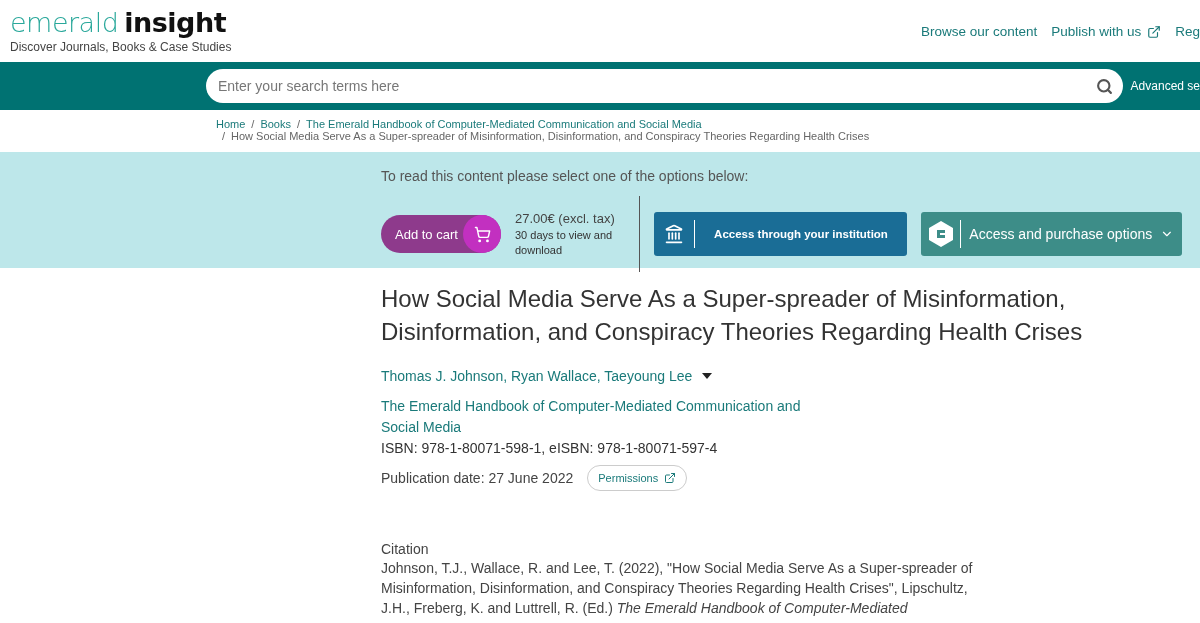 This screenshot has width=1200, height=623. Describe the element at coordinates (504, 124) in the screenshot. I see `breadcrumb-link: The Emerald Handbook of Computer-Mediated Communication and Social Media` at that location.